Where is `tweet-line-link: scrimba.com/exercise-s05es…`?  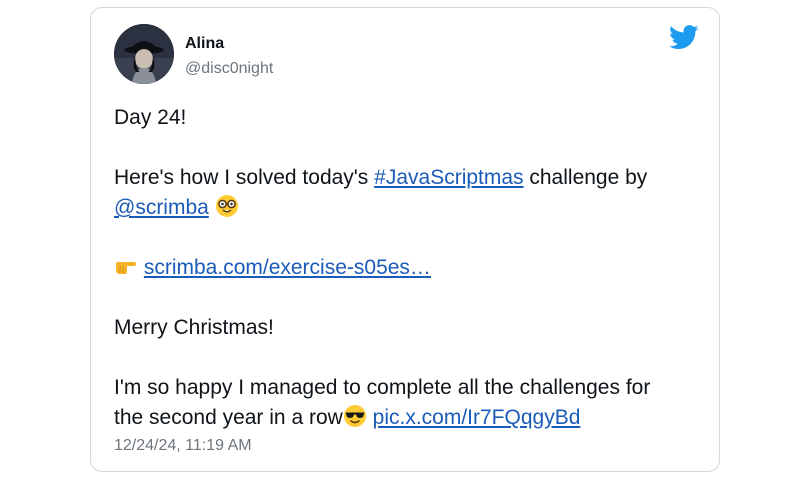 tweet-line-link: scrimba.com/exercise-s05es… is located at coordinates (409, 268).